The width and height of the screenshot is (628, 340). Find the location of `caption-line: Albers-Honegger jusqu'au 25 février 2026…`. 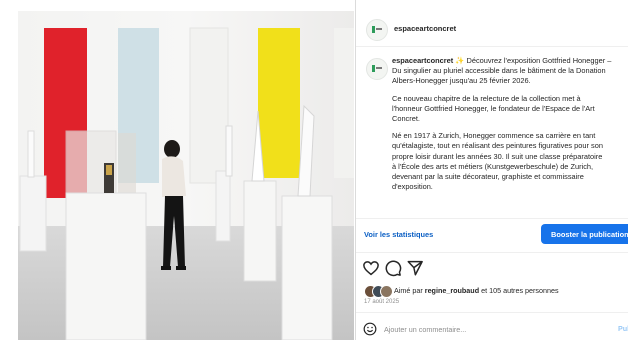

caption-line: Albers-Honegger jusqu'au 25 février 2026… is located at coordinates (461, 81).